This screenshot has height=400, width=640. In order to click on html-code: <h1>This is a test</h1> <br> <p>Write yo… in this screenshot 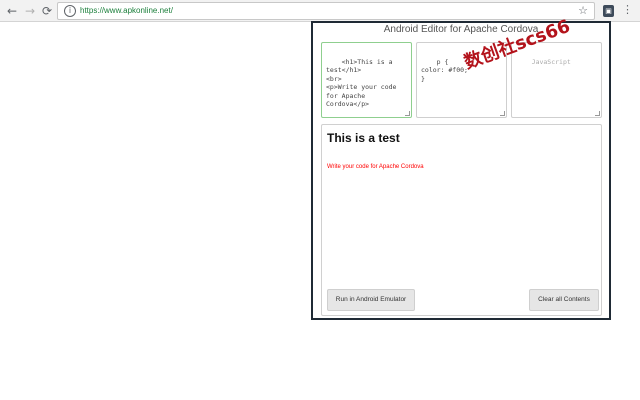, I will do `click(363, 83)`.